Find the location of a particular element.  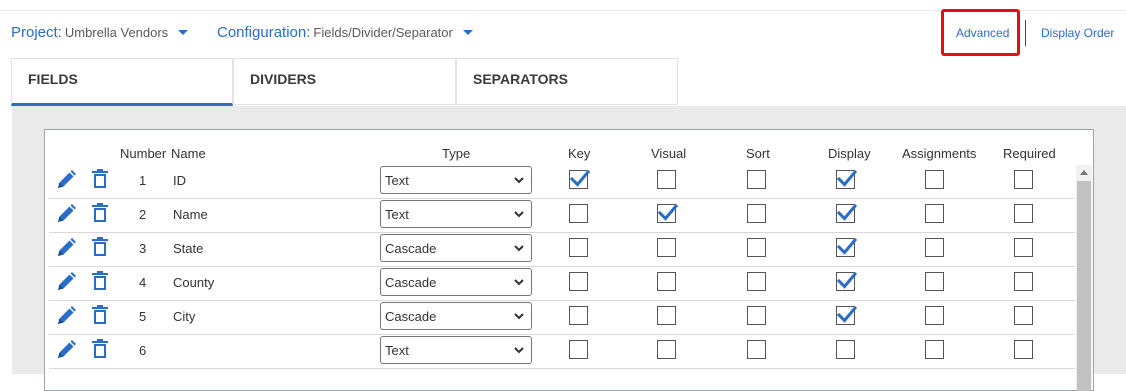

row-number: 2 is located at coordinates (143, 214).